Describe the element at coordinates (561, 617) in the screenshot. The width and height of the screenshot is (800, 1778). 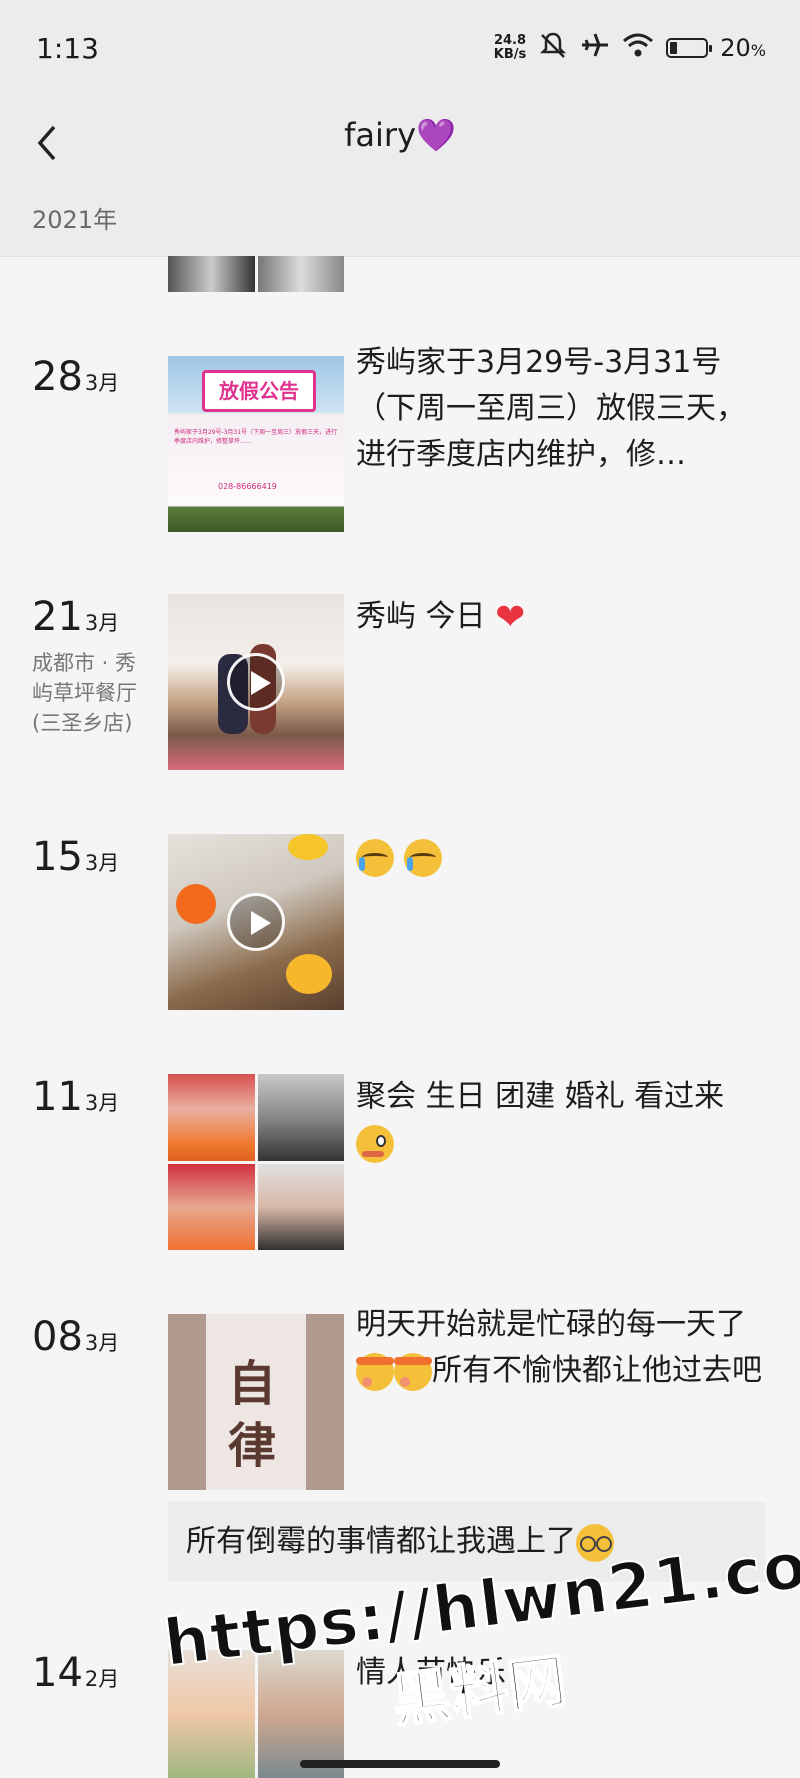
I see `post-text: 秀屿 今日 ❤` at that location.